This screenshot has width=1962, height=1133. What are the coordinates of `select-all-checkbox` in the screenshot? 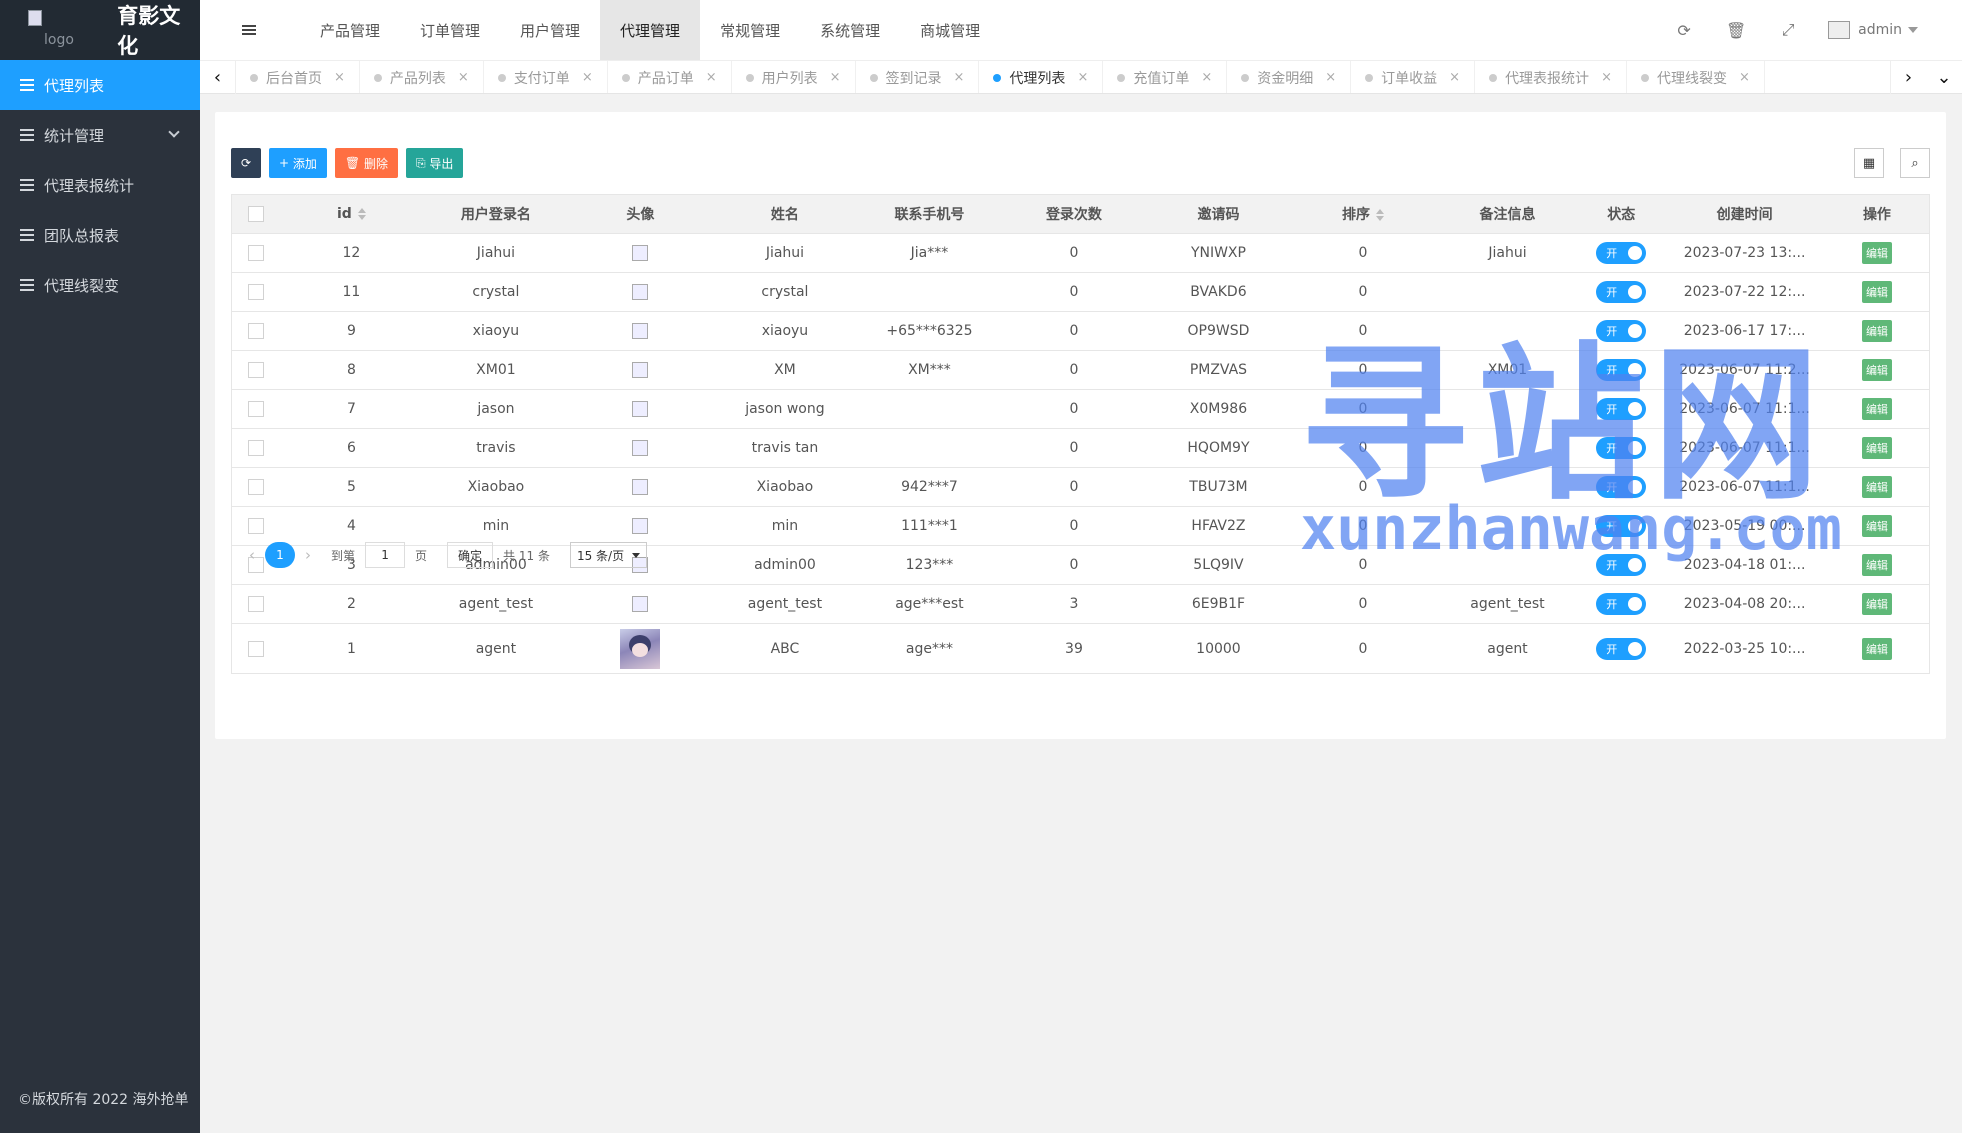 It's located at (256, 214).